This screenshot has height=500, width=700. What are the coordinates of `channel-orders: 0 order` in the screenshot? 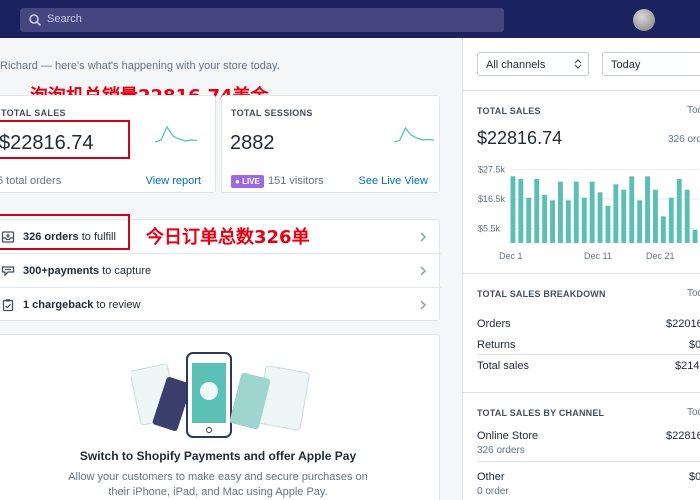 It's located at (493, 491).